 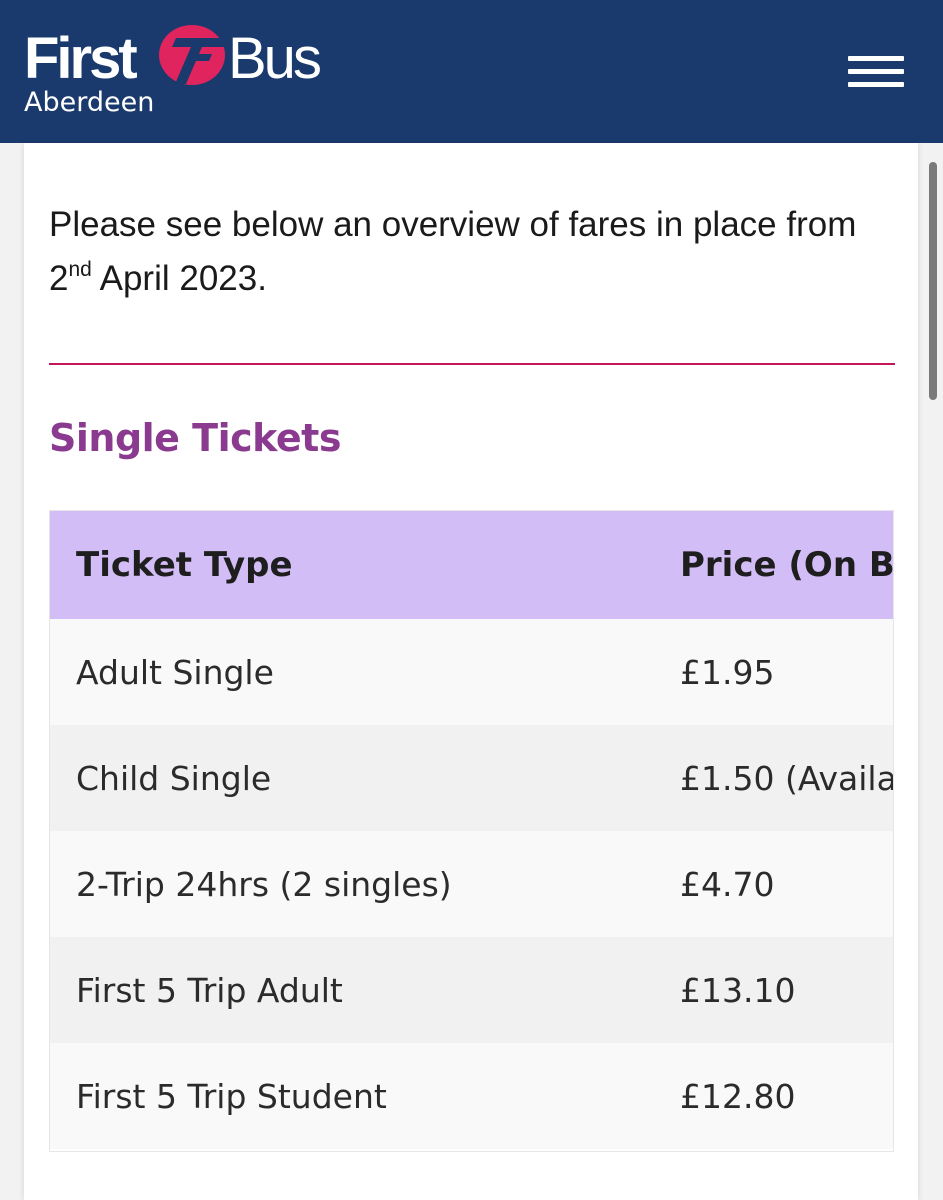 What do you see at coordinates (933, 281) in the screenshot?
I see `vertical-scrollbar` at bounding box center [933, 281].